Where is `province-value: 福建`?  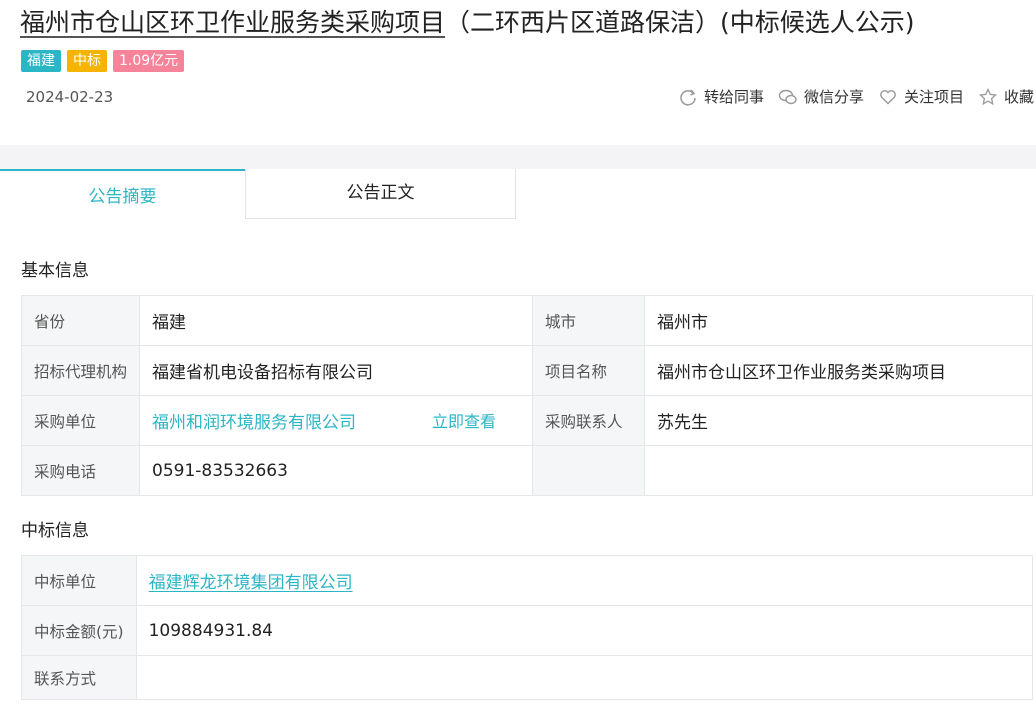 province-value: 福建 is located at coordinates (336, 320).